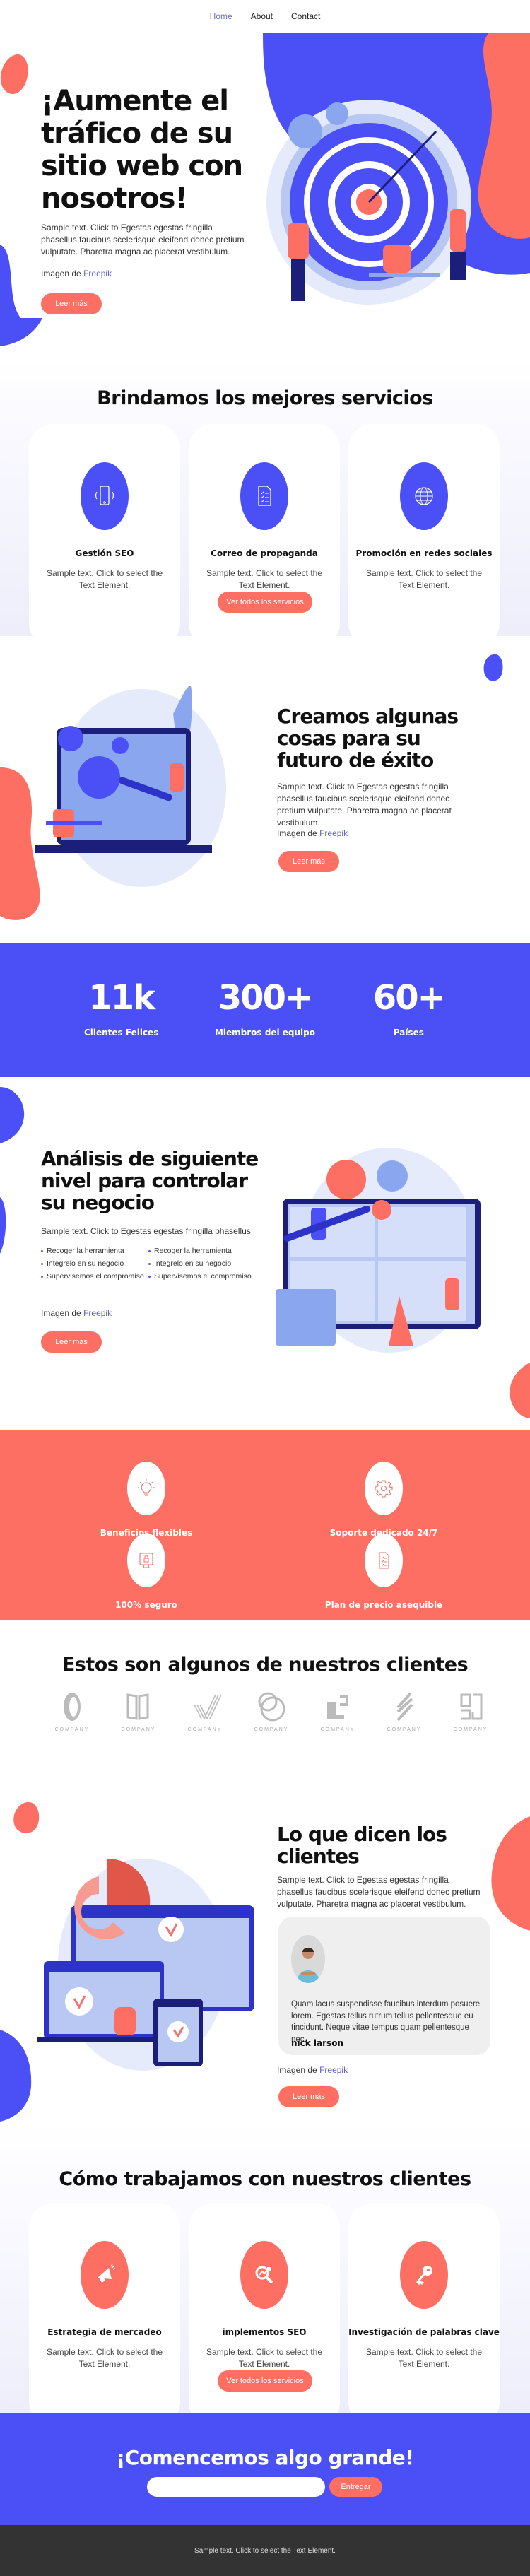 The width and height of the screenshot is (530, 2576). What do you see at coordinates (378, 1250) in the screenshot?
I see `analysis-illustration` at bounding box center [378, 1250].